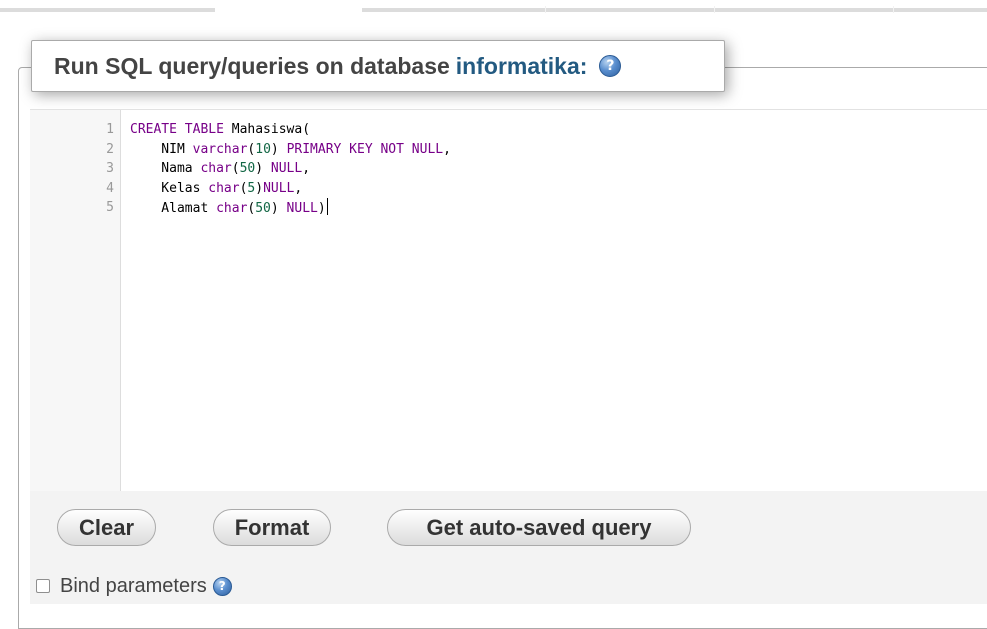  What do you see at coordinates (235, 168) in the screenshot?
I see `code-token: (` at bounding box center [235, 168].